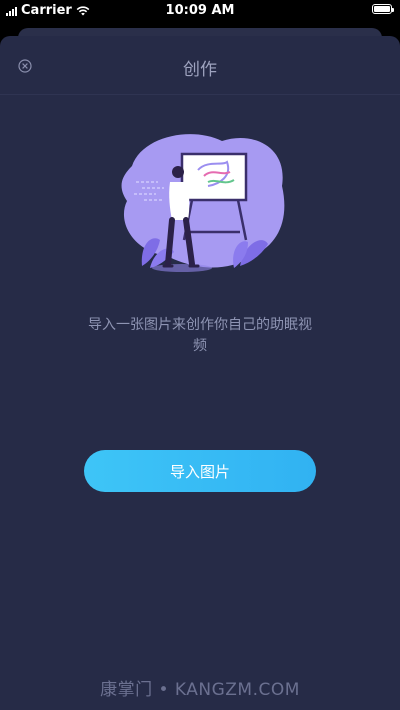 The height and width of the screenshot is (710, 400). I want to click on import-image-button: 导入图片, so click(200, 471).